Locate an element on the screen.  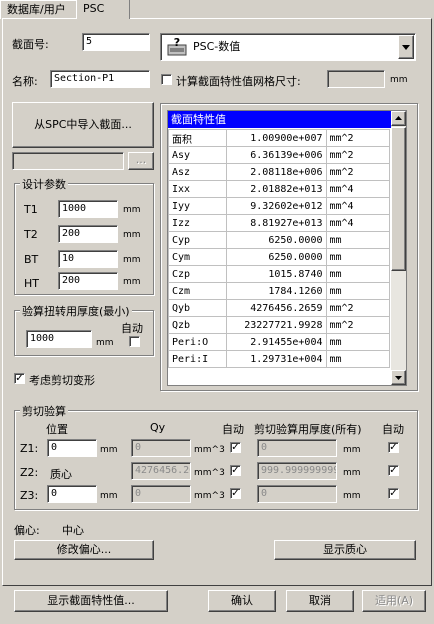
scroll-thumb is located at coordinates (398, 199).